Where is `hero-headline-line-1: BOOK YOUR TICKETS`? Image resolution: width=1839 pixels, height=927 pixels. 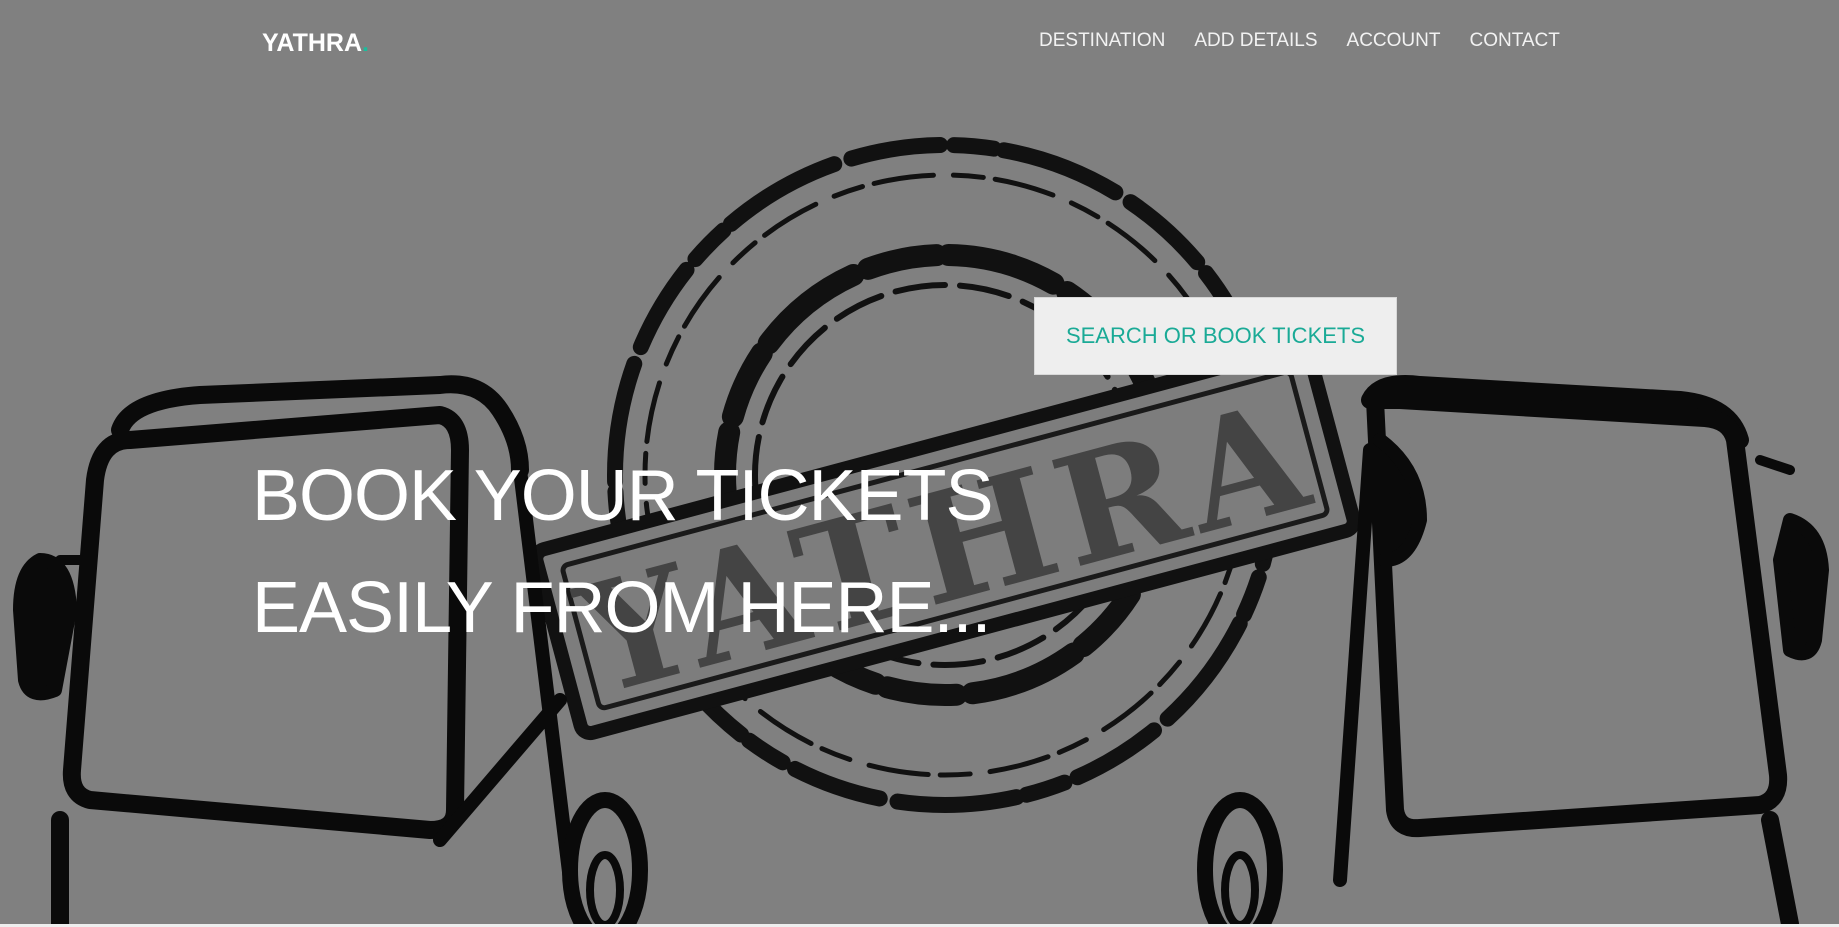 hero-headline-line-1: BOOK YOUR TICKETS is located at coordinates (623, 496).